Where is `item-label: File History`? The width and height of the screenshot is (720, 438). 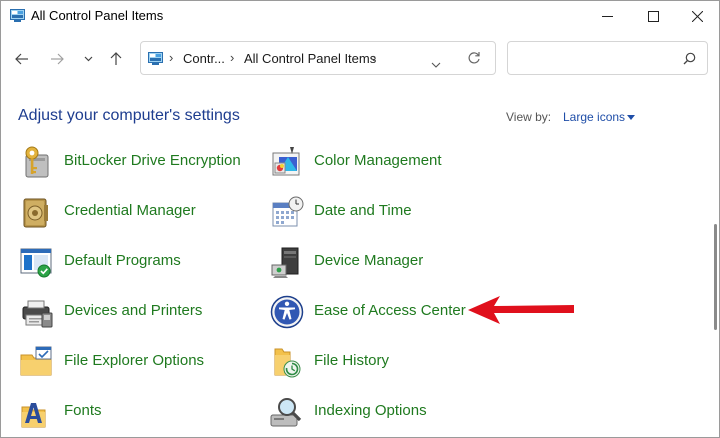 item-label: File History is located at coordinates (351, 360).